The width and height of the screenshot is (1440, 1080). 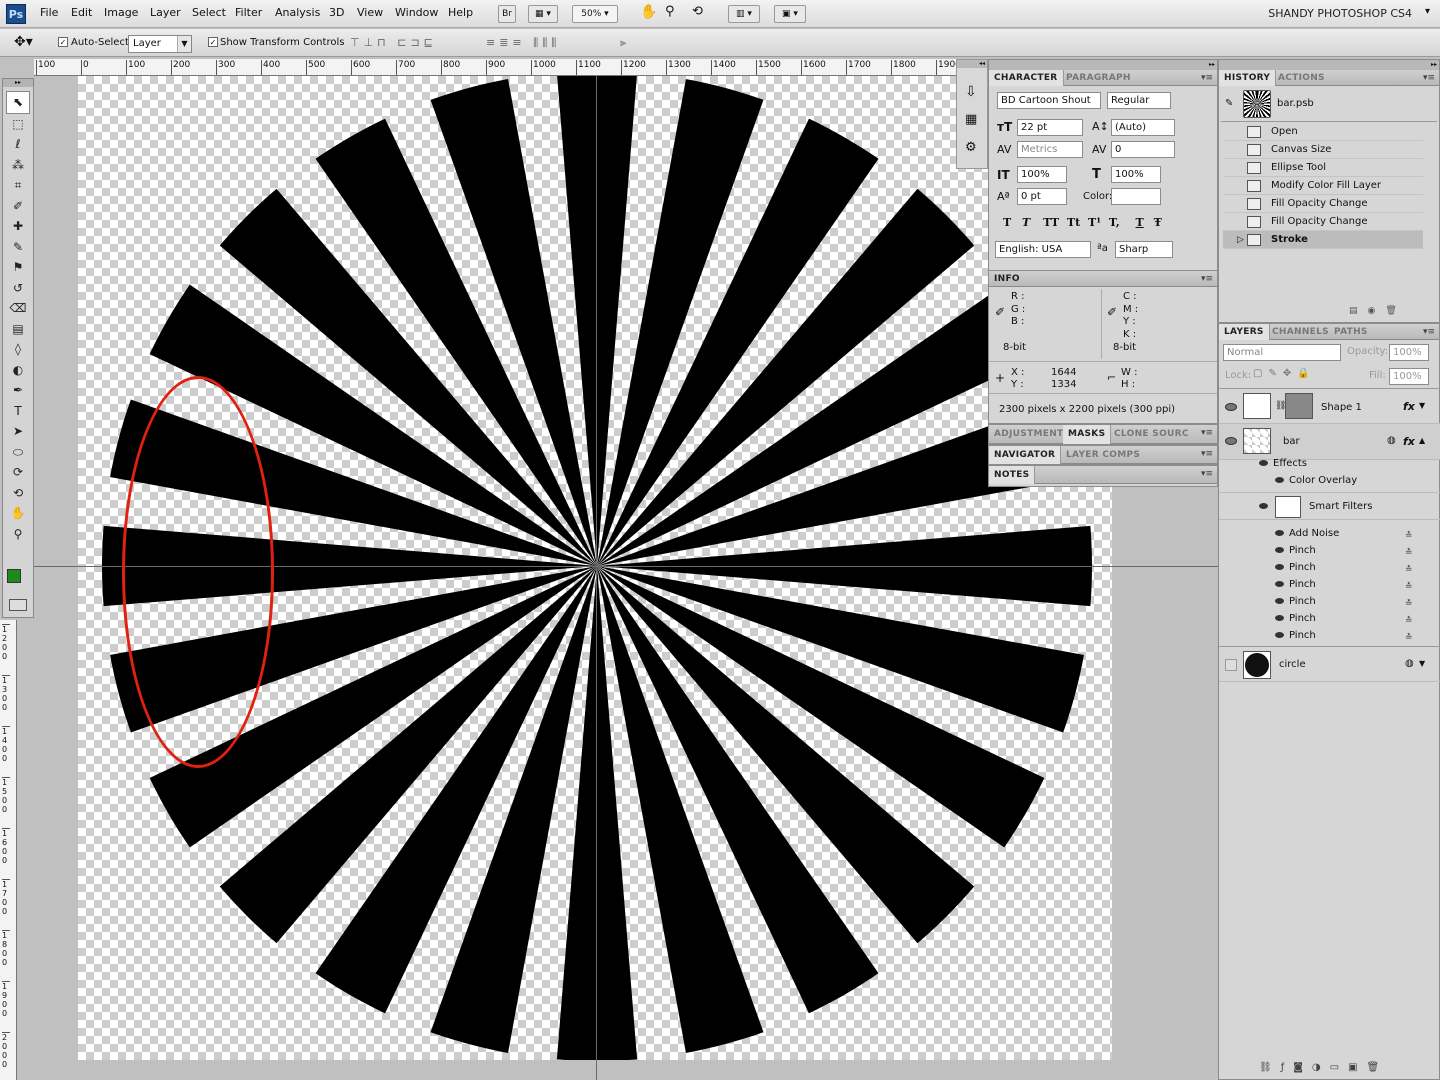 What do you see at coordinates (18, 102) in the screenshot?
I see `move-tool-icon: ⬉` at bounding box center [18, 102].